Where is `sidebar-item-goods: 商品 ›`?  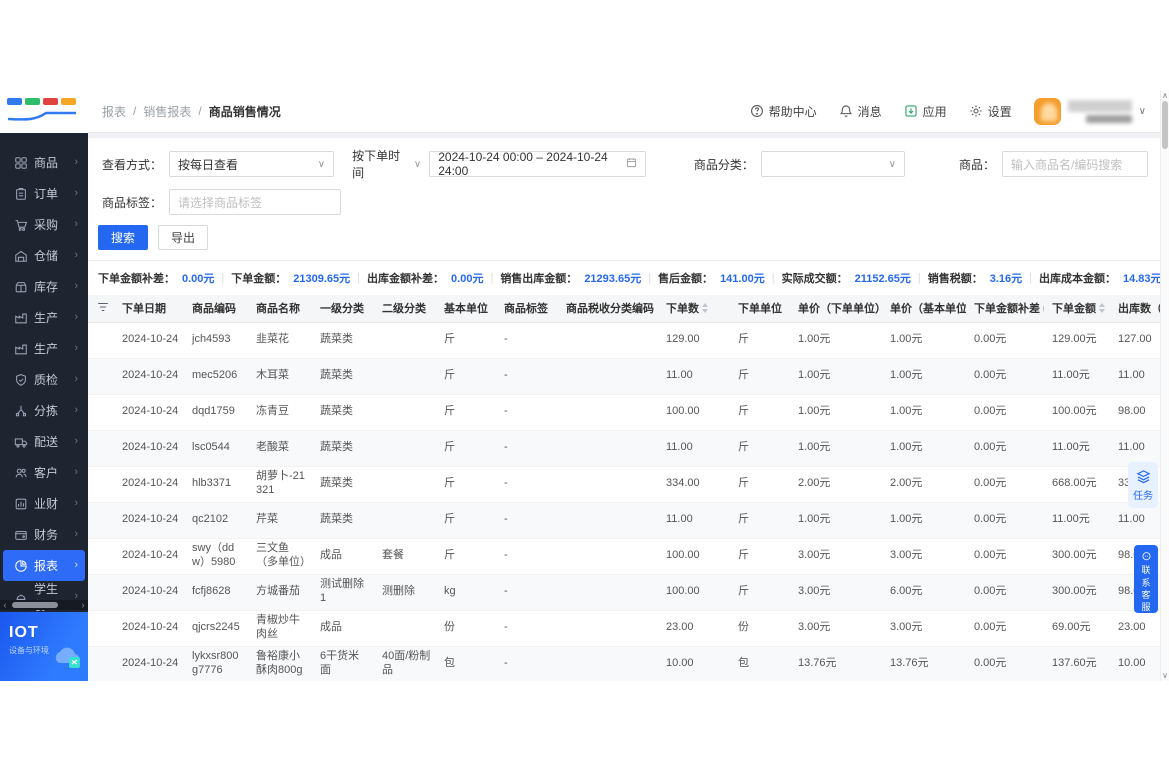
sidebar-item-goods: 商品 › is located at coordinates (44, 162).